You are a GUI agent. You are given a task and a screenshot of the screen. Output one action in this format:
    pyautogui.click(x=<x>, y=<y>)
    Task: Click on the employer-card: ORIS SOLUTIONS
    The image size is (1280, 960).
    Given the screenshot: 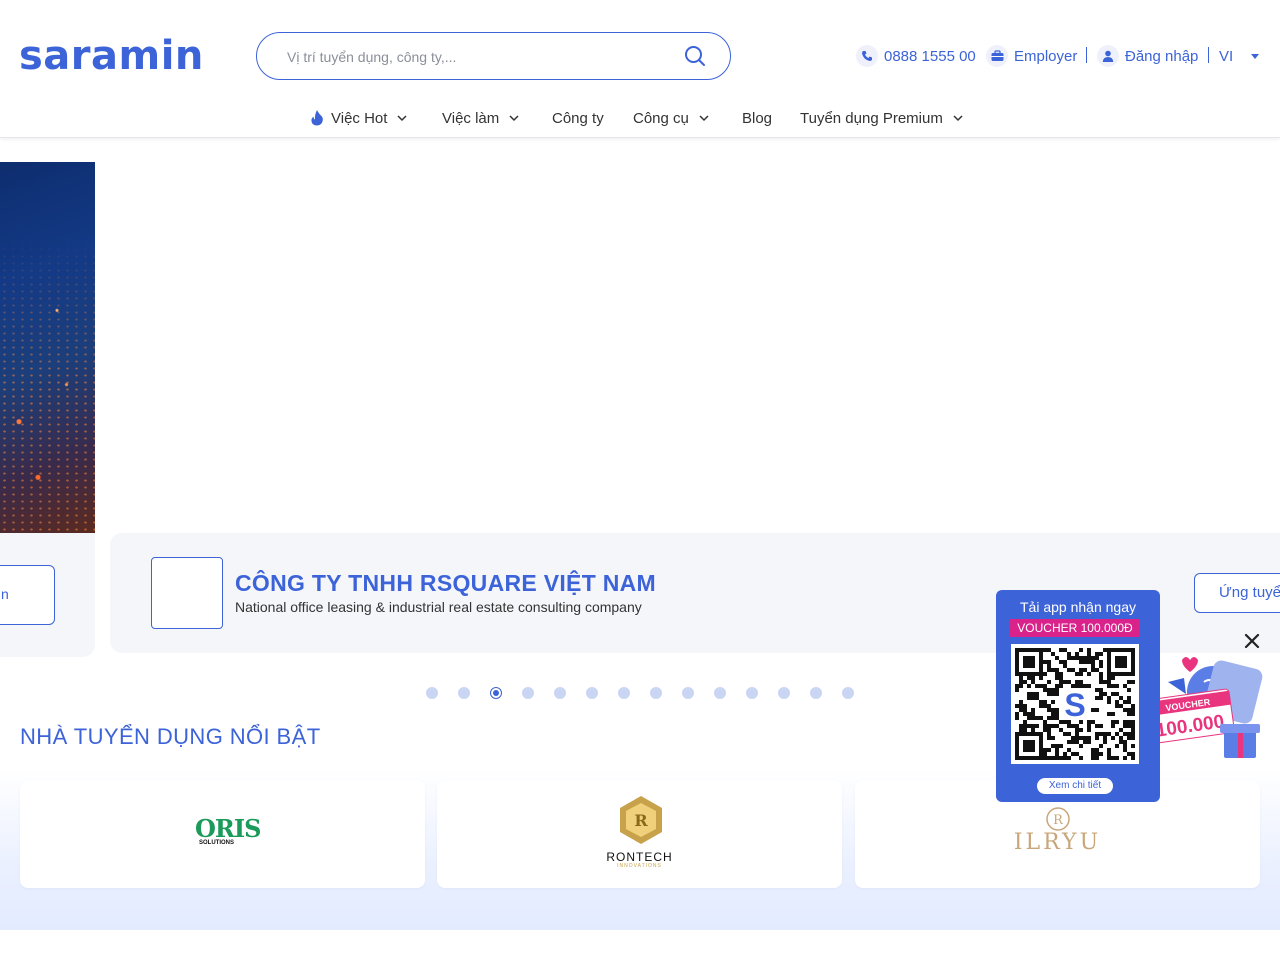 What is the action you would take?
    pyautogui.click(x=222, y=834)
    